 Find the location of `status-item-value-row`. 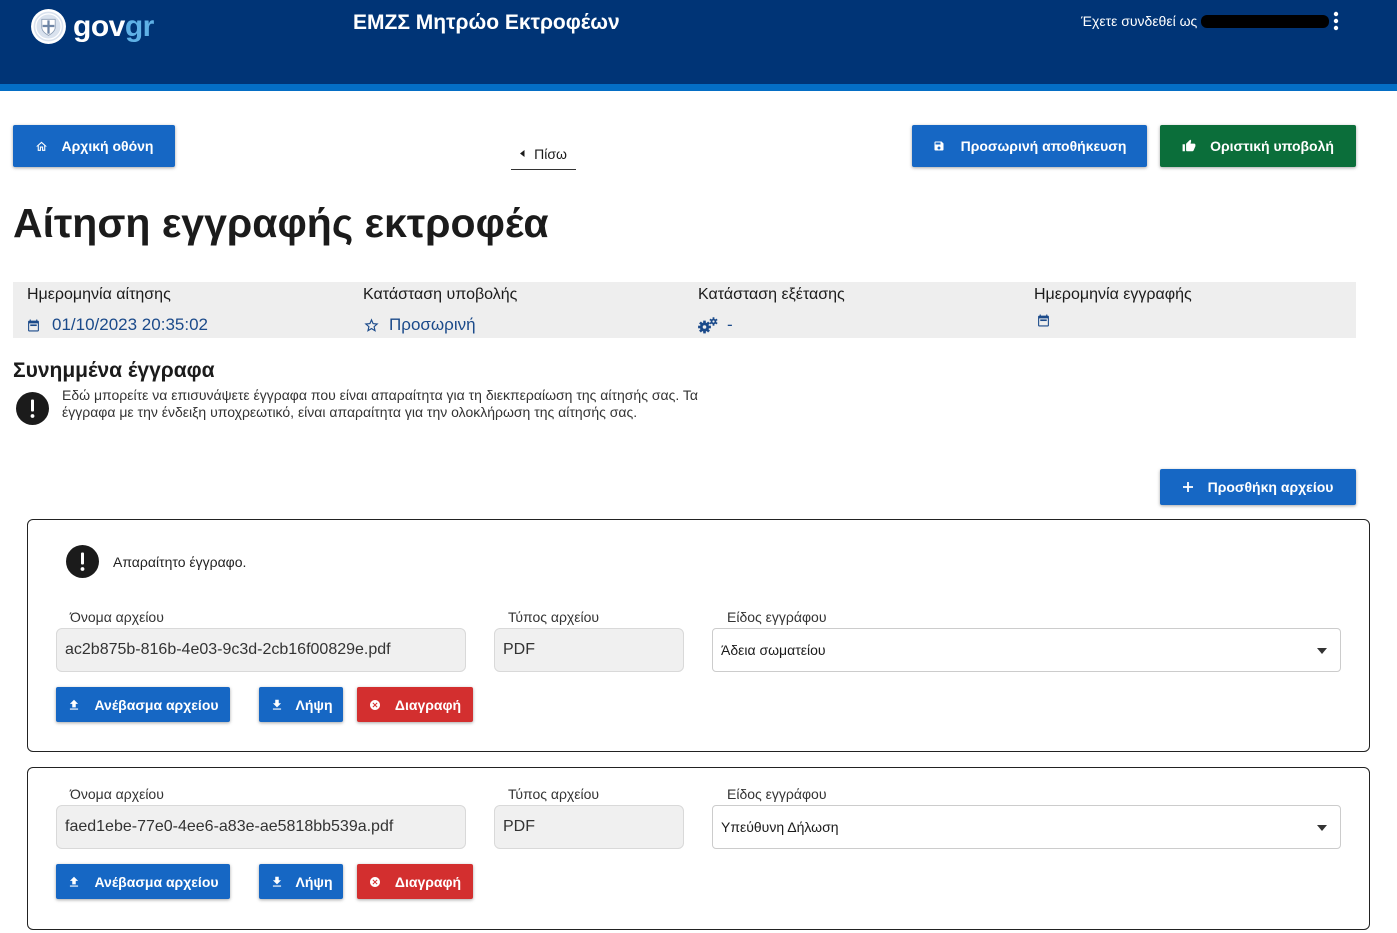

status-item-value-row is located at coordinates (1043, 320).